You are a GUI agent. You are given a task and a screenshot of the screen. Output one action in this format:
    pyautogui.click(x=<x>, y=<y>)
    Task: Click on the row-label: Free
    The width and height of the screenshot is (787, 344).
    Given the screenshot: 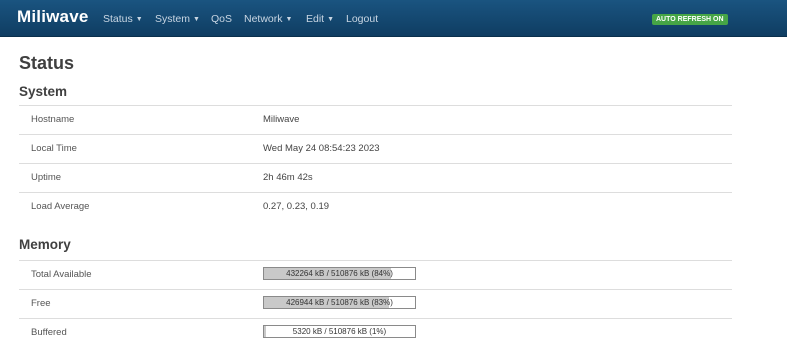 What is the action you would take?
    pyautogui.click(x=41, y=303)
    